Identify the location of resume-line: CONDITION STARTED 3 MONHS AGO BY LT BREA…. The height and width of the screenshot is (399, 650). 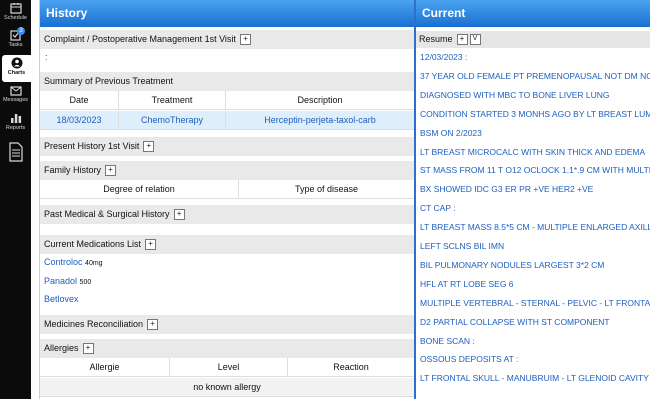
(535, 113).